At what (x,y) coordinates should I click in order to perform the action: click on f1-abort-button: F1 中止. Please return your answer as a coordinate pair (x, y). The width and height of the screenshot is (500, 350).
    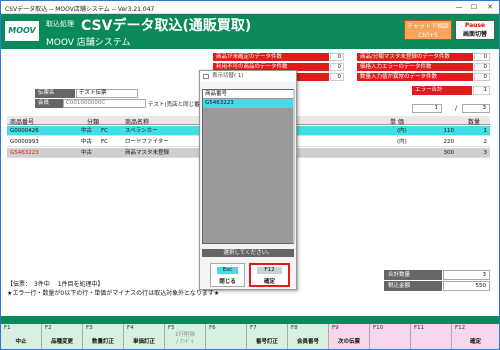
    Looking at the image, I should click on (21, 336).